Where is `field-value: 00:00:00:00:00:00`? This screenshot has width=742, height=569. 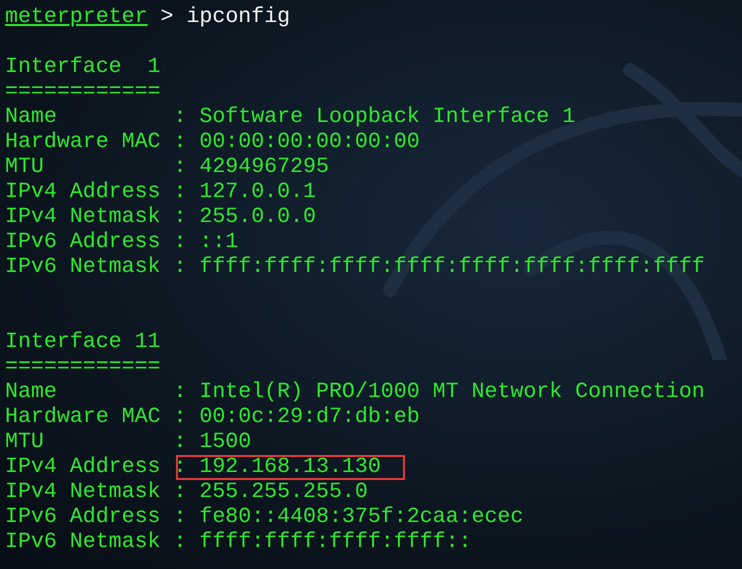 field-value: 00:00:00:00:00:00 is located at coordinates (309, 142).